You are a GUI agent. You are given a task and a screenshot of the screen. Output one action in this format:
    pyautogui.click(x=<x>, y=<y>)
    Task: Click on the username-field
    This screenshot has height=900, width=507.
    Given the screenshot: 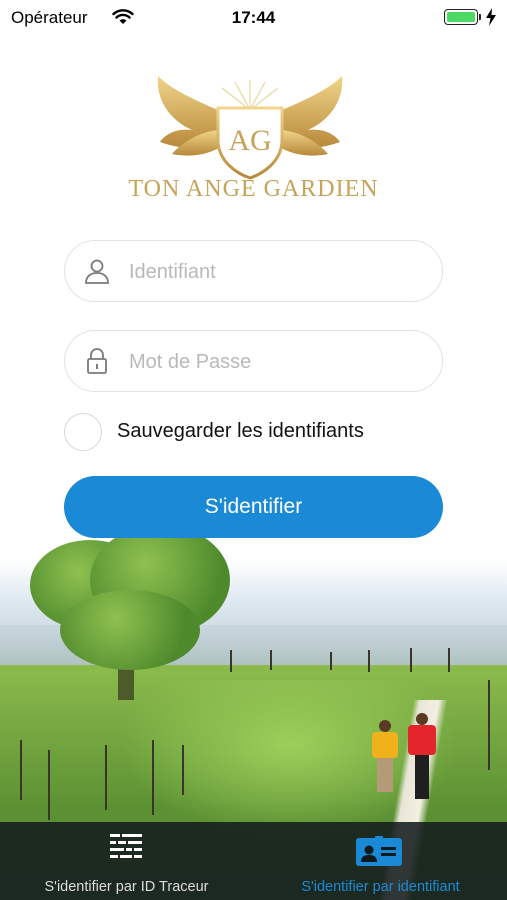 What is the action you would take?
    pyautogui.click(x=253, y=271)
    